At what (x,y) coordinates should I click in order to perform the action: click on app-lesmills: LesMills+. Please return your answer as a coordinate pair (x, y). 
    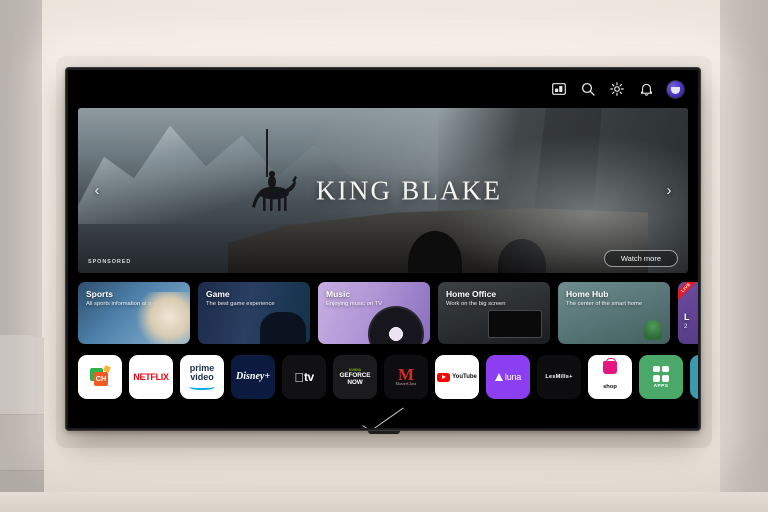
    Looking at the image, I should click on (559, 377).